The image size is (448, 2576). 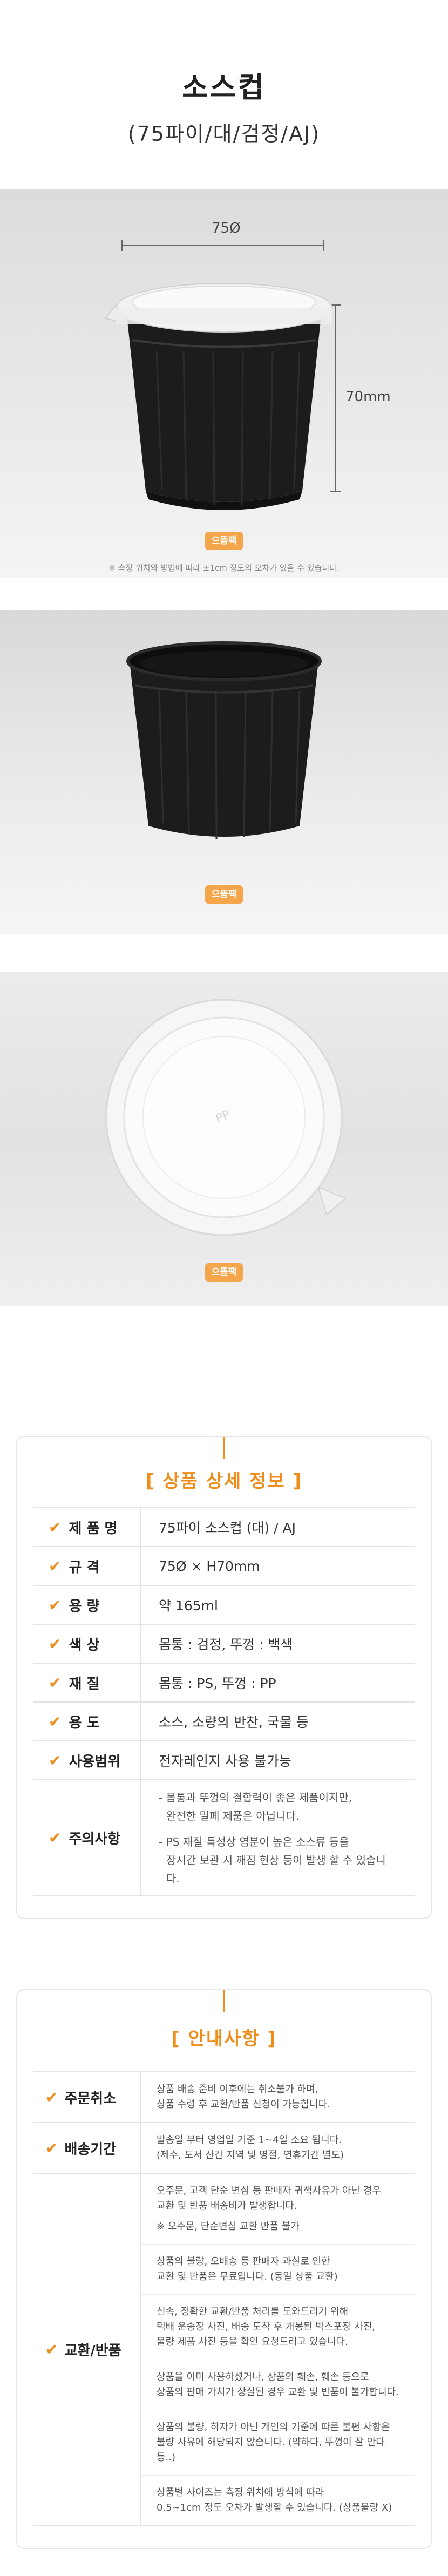 I want to click on spec-key-label: 주의사항, so click(x=95, y=1839).